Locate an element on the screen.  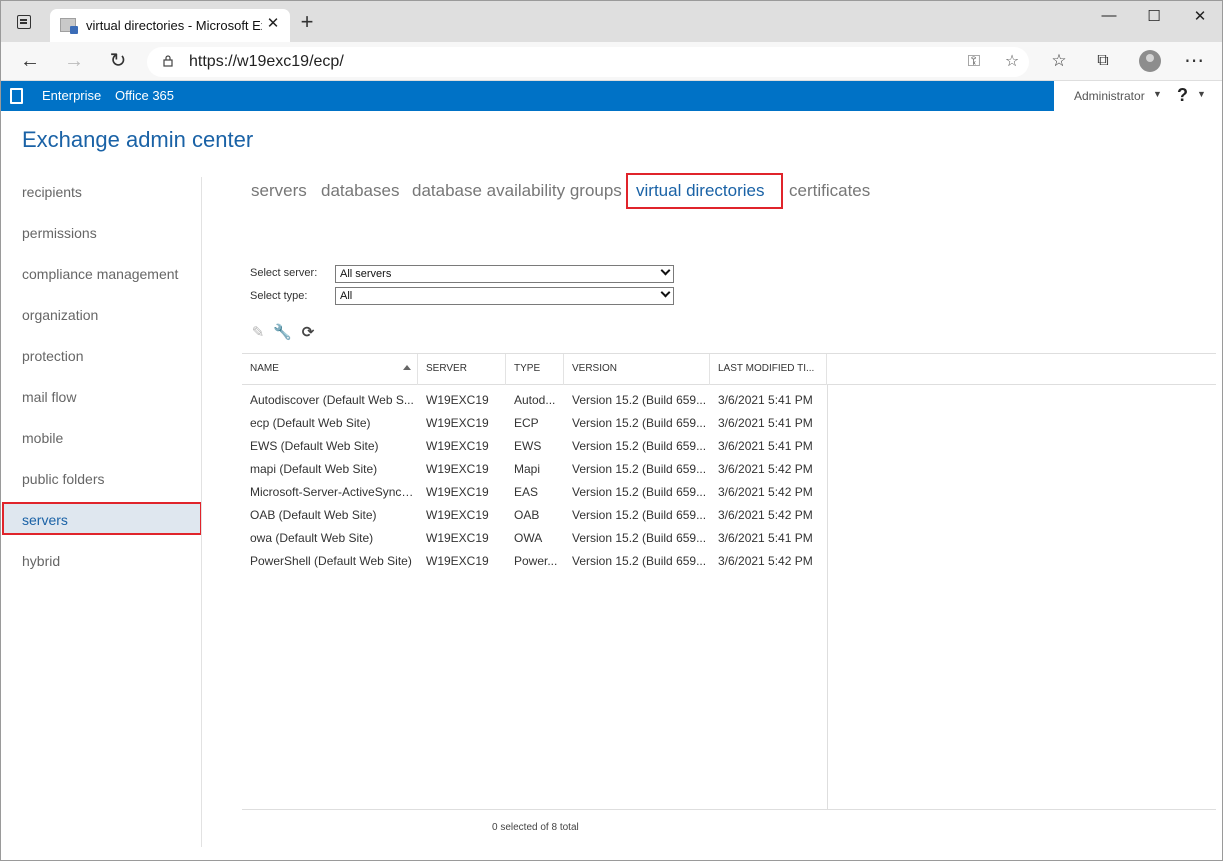
new-tab-icon: + is located at coordinates (307, 22).